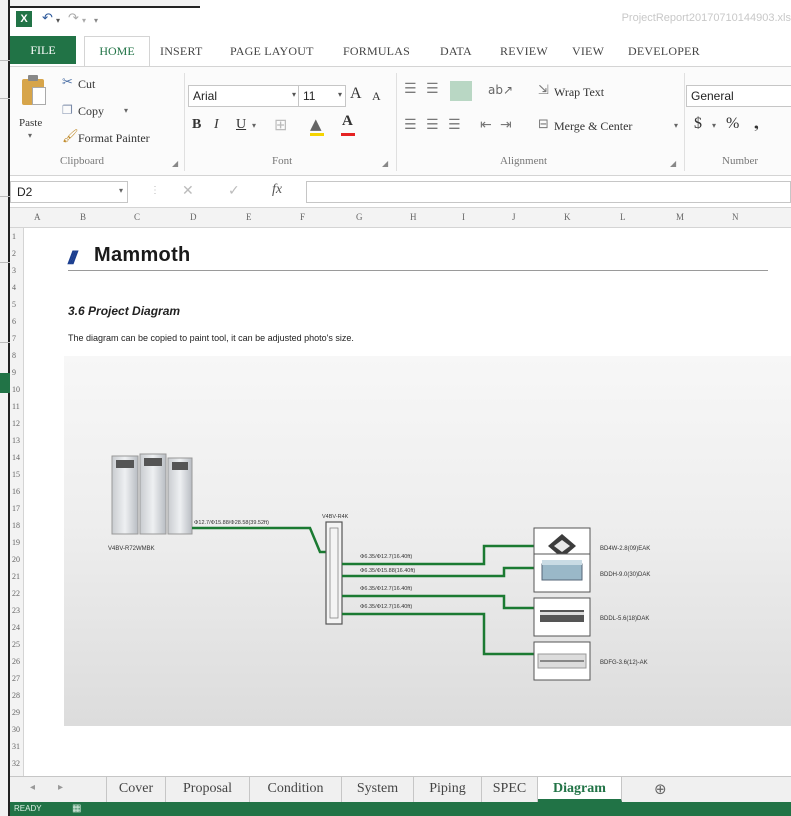  Describe the element at coordinates (660, 789) in the screenshot. I see `new-sheet-icon: ⊕` at that location.